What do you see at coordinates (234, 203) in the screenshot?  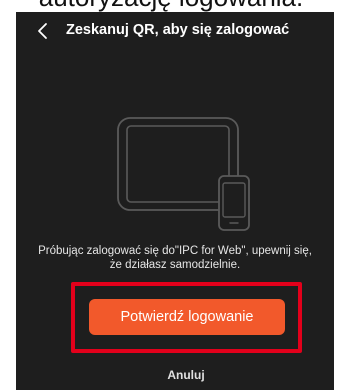 I see `phone-icon` at bounding box center [234, 203].